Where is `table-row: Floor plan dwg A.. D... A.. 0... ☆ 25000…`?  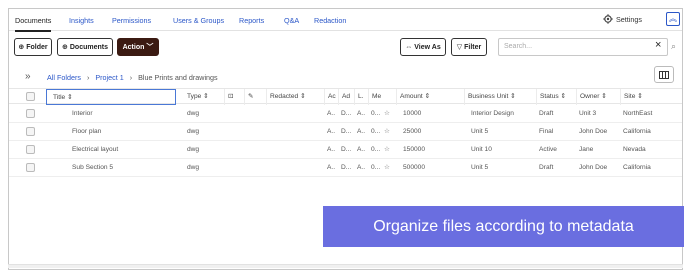 table-row: Floor plan dwg A.. D... A.. 0... ☆ 25000… is located at coordinates (345, 132).